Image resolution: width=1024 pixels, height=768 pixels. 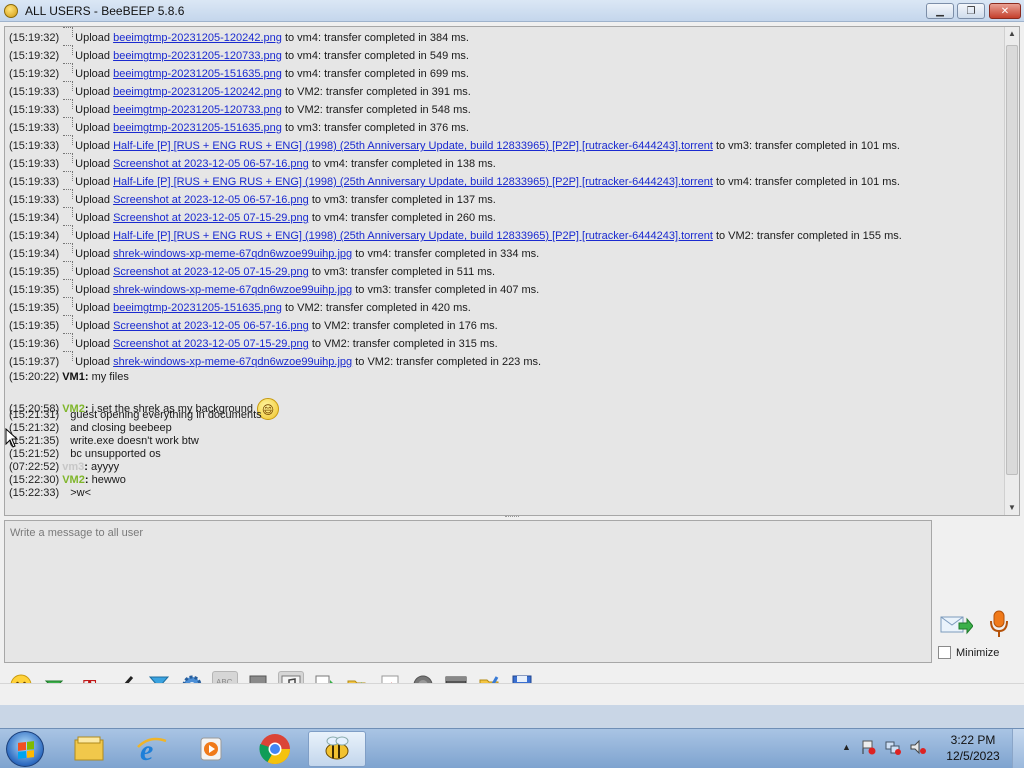 I want to click on minimize-button: ▁, so click(x=940, y=11).